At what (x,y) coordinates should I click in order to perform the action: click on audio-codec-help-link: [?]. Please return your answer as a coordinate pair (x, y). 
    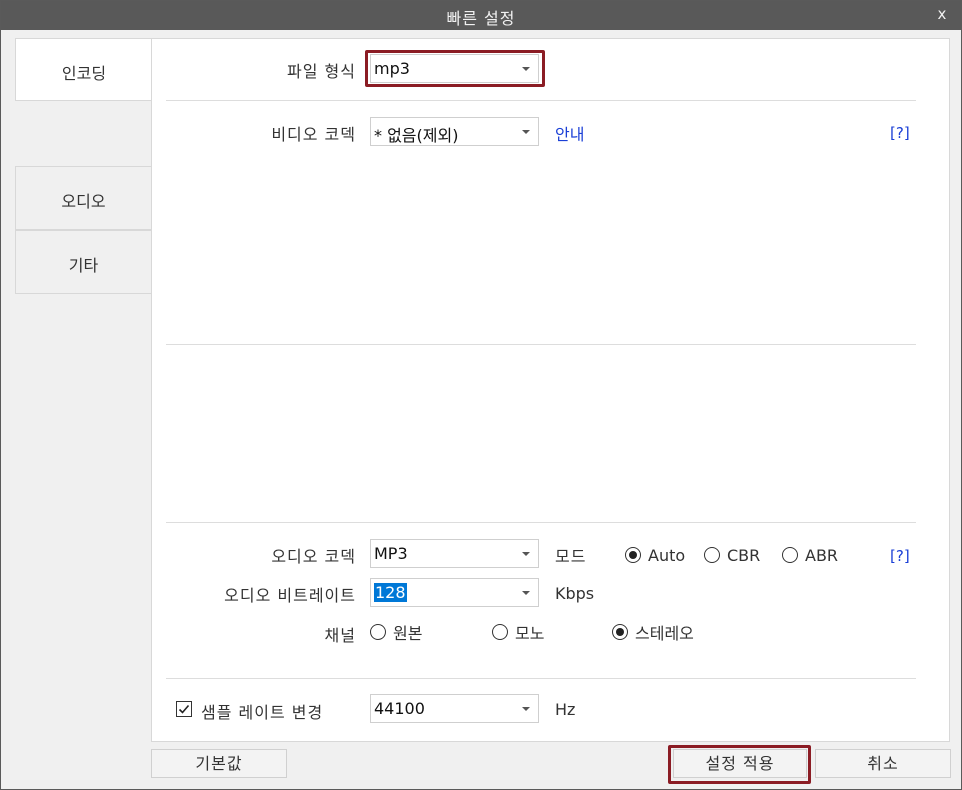
    Looking at the image, I should click on (900, 556).